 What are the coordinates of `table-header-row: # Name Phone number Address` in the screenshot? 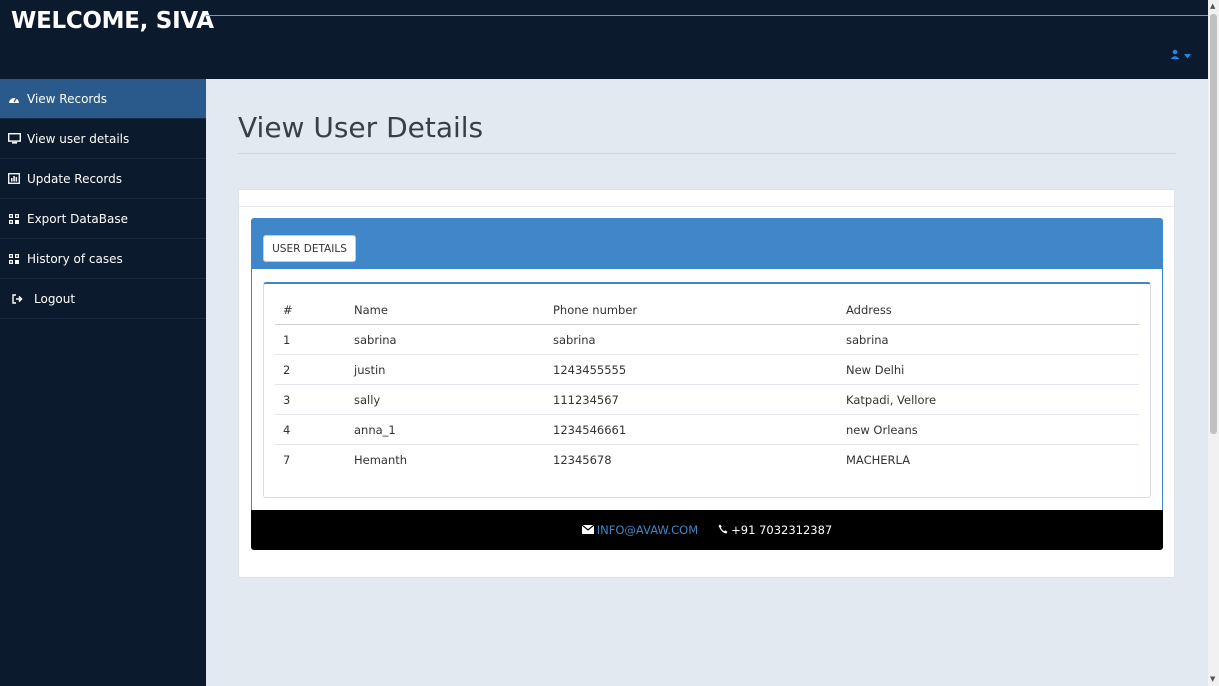 It's located at (707, 310).